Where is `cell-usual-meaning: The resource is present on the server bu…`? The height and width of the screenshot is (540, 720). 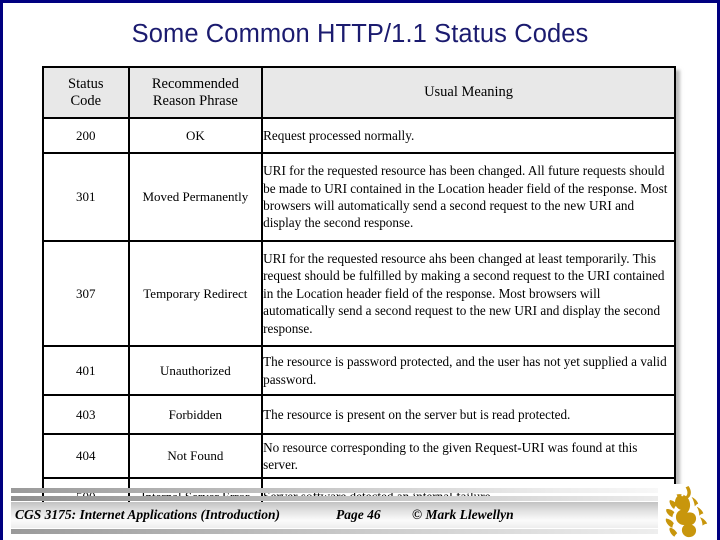
cell-usual-meaning: The resource is present on the server bu… is located at coordinates (468, 414).